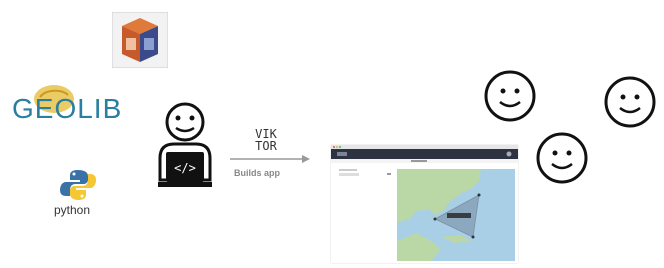 The height and width of the screenshot is (268, 664). Describe the element at coordinates (257, 173) in the screenshot. I see `builds-app-label: Builds app` at that location.